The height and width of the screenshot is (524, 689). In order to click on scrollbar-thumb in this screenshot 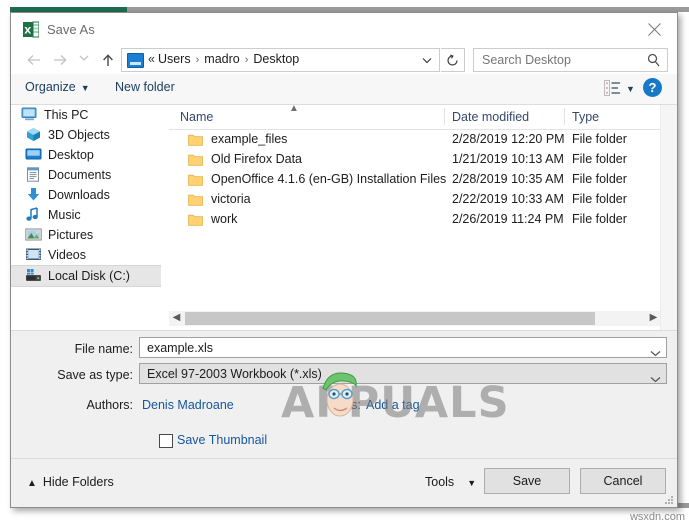, I will do `click(390, 318)`.